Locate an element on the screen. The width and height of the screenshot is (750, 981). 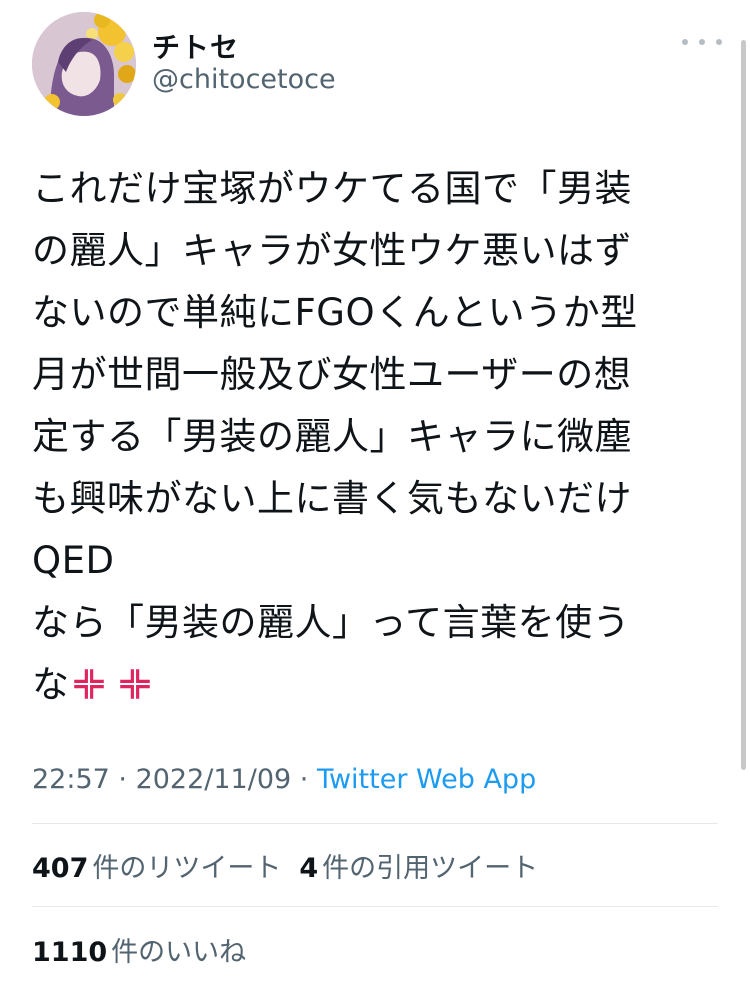
avatar-illustration is located at coordinates (84, 64).